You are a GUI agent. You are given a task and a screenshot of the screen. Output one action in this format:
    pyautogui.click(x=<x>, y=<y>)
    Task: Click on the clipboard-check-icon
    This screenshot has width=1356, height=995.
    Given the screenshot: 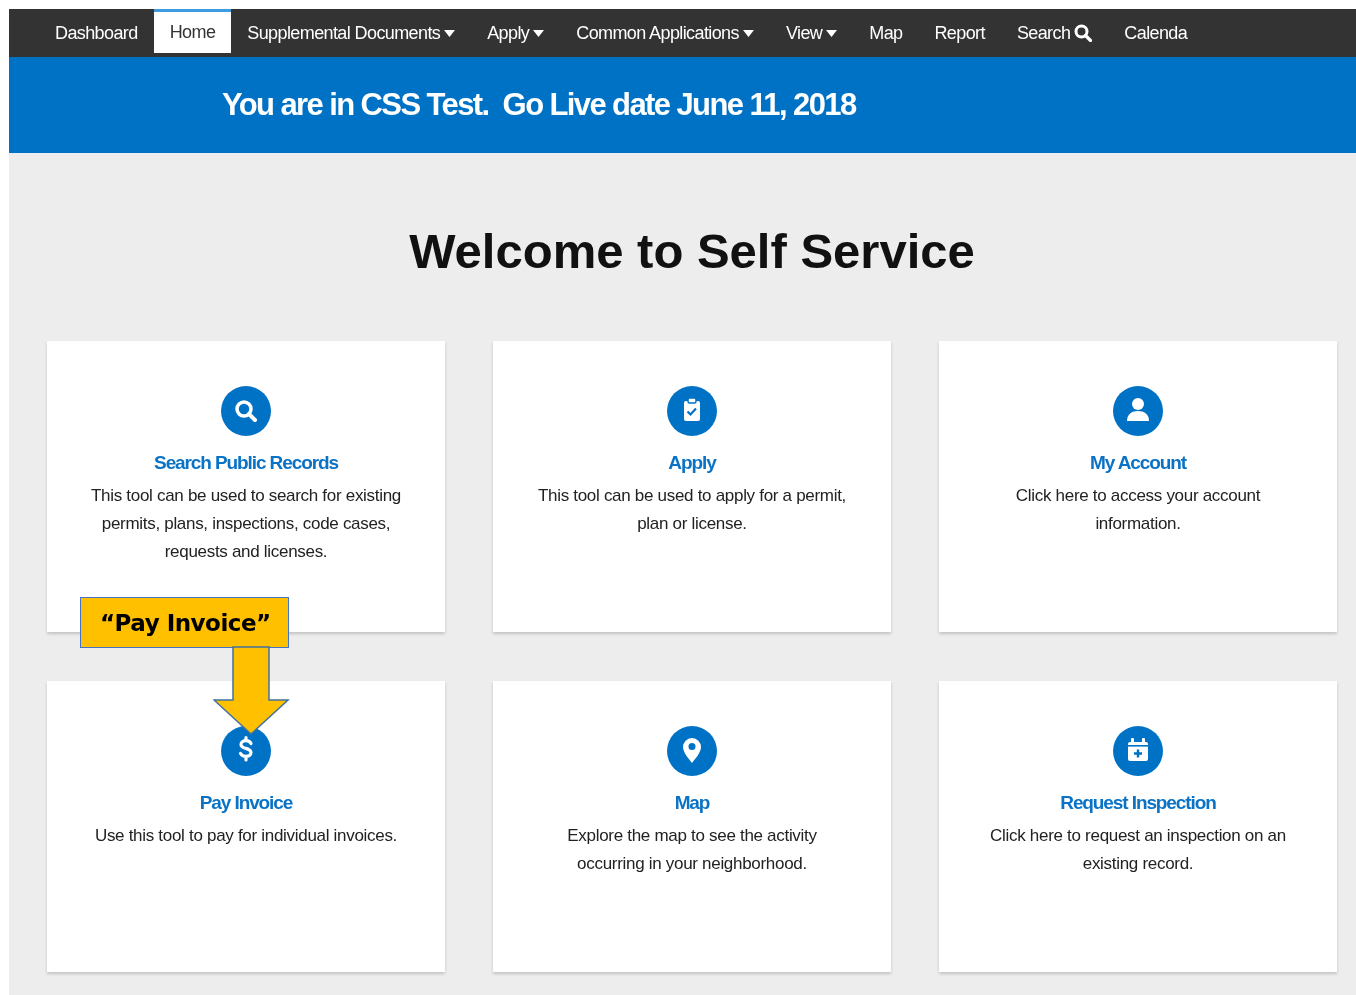 What is the action you would take?
    pyautogui.click(x=692, y=411)
    